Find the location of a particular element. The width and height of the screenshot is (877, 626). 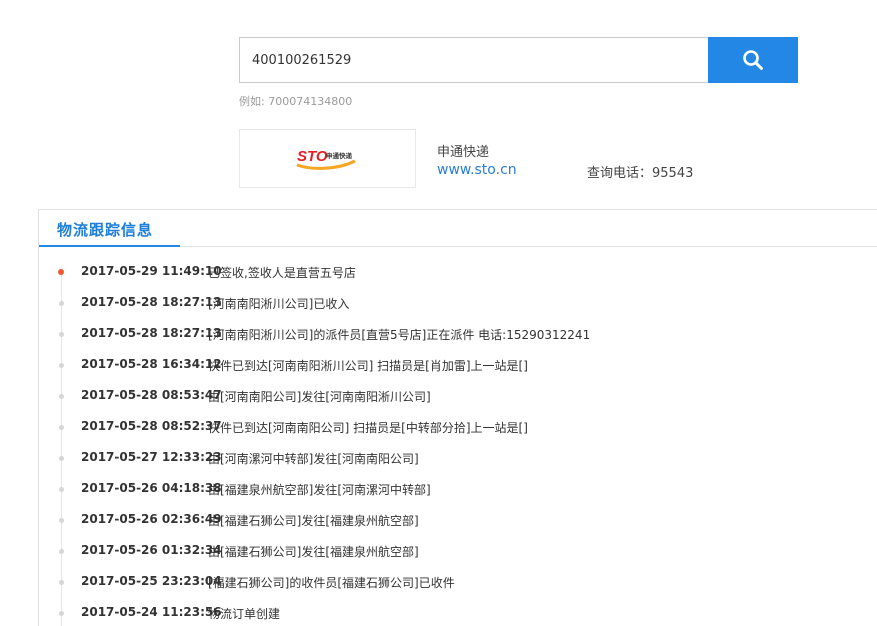

event-description: 由[福建泉州航空部]发往[河南漯河中转部] is located at coordinates (319, 490).